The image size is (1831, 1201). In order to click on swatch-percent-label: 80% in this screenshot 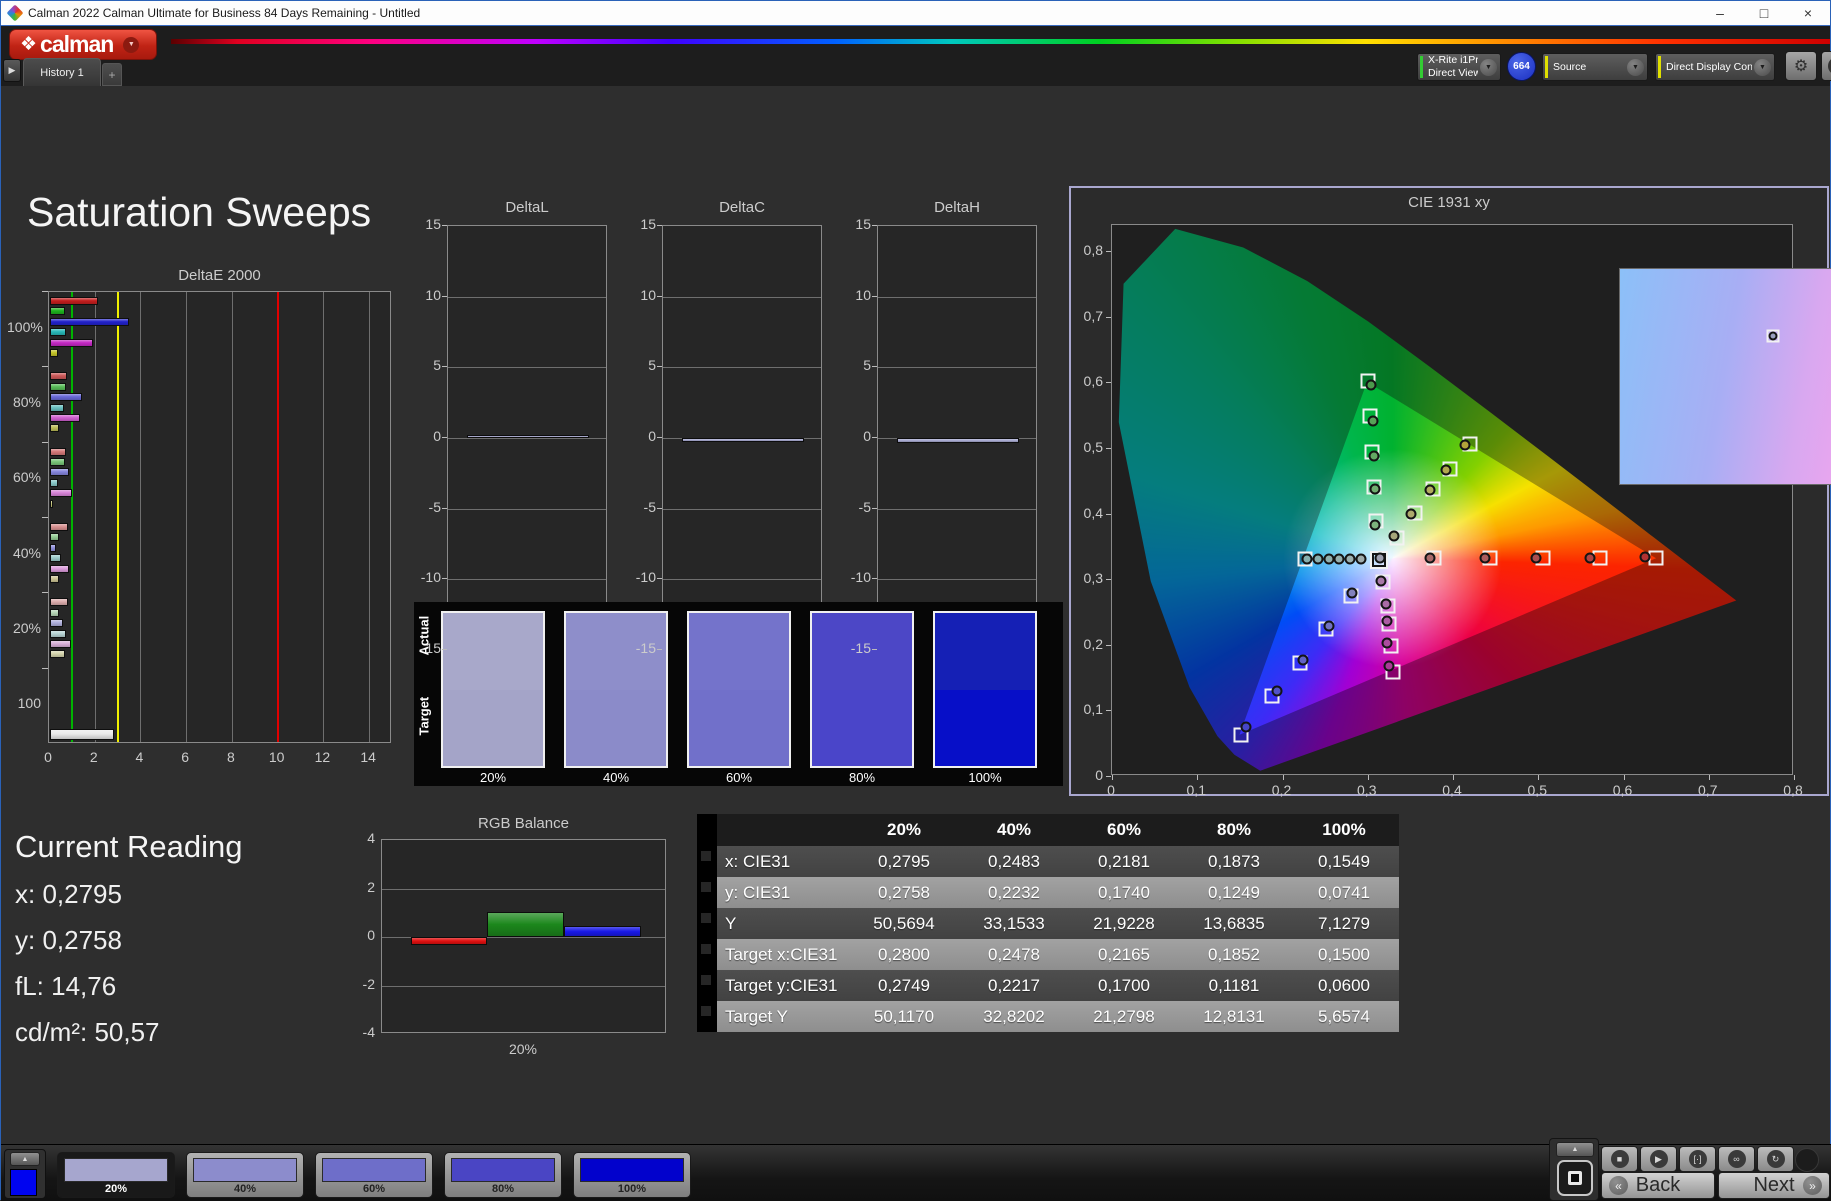, I will do `click(862, 777)`.